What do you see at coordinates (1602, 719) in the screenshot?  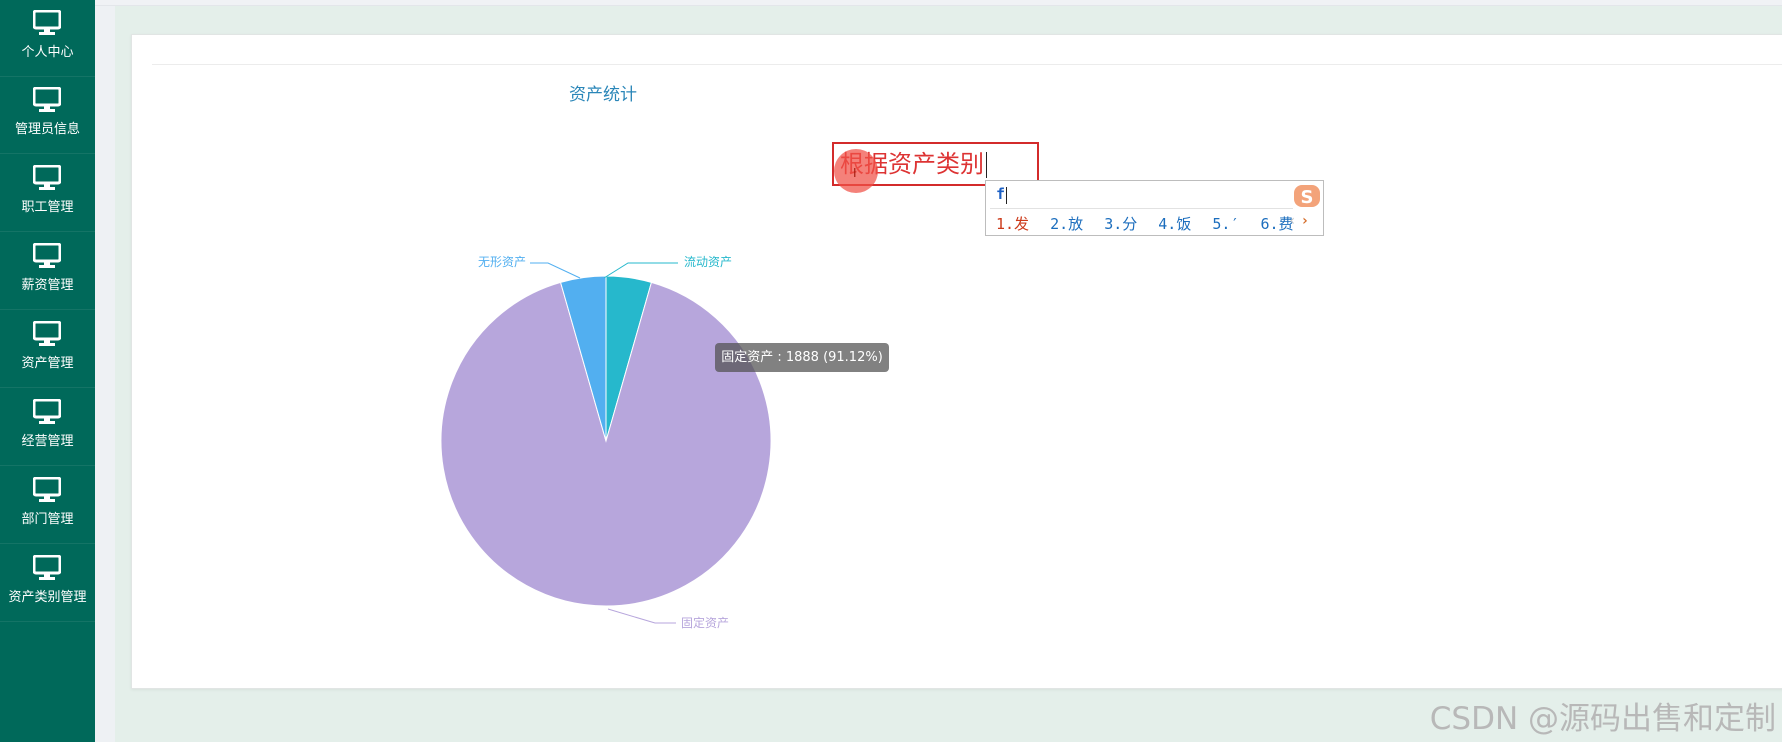 I see `watermark: CSDN @源码出售和定制` at bounding box center [1602, 719].